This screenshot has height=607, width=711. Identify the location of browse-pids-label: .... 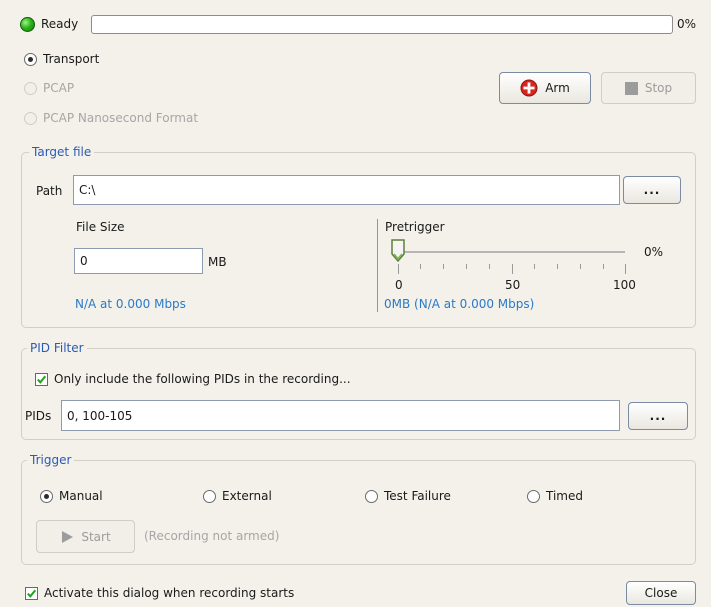
(658, 416).